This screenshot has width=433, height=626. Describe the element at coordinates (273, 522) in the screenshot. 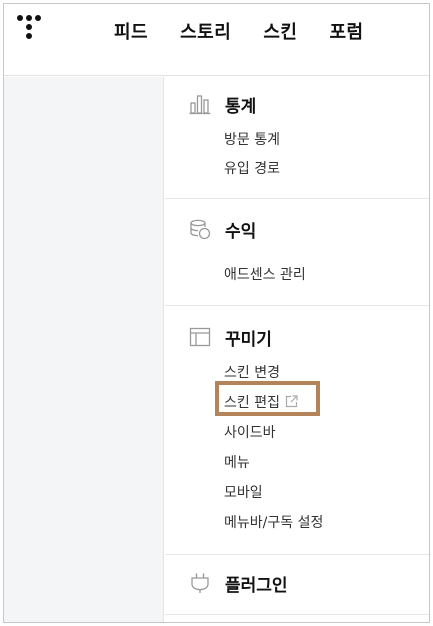

I see `menu-item-menubar-subscribe: 메뉴바/구독 설정` at that location.